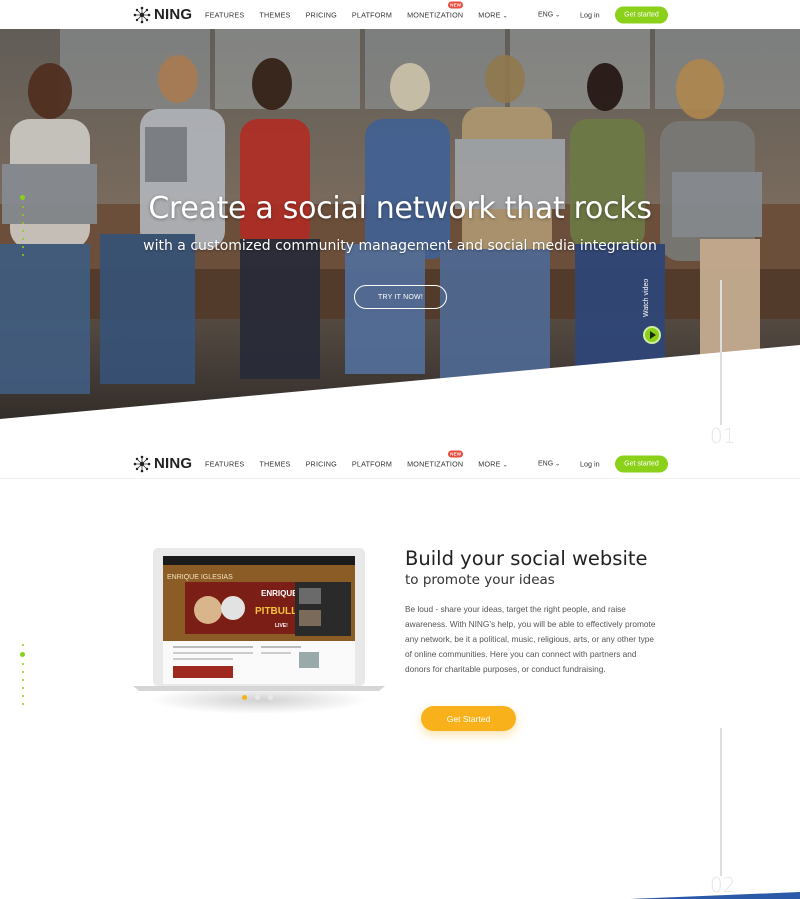 The width and height of the screenshot is (800, 899). I want to click on section-number: 02, so click(723, 885).